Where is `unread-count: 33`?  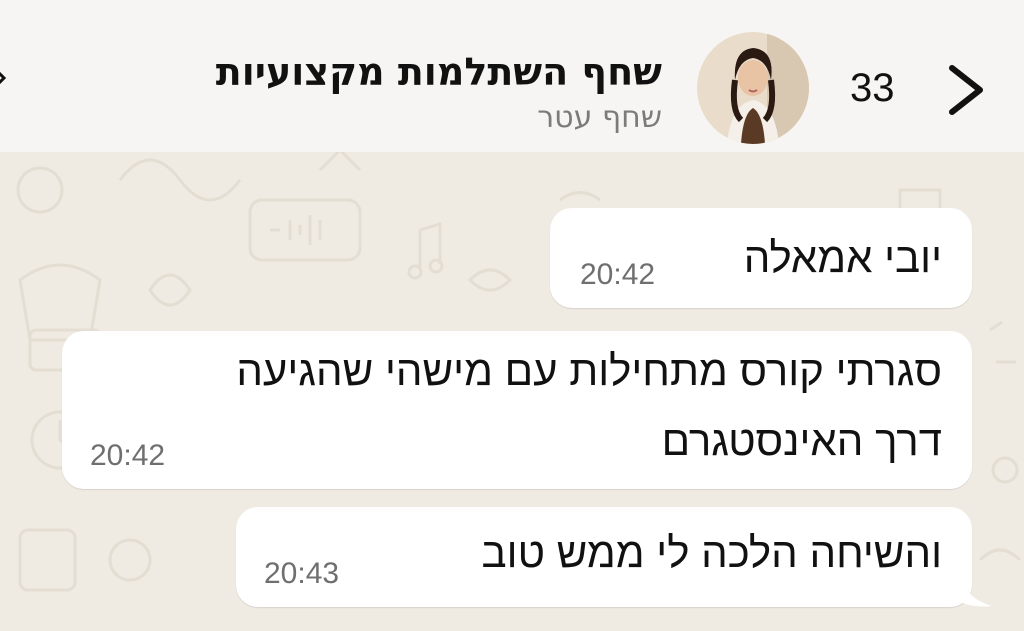
unread-count: 33 is located at coordinates (872, 88).